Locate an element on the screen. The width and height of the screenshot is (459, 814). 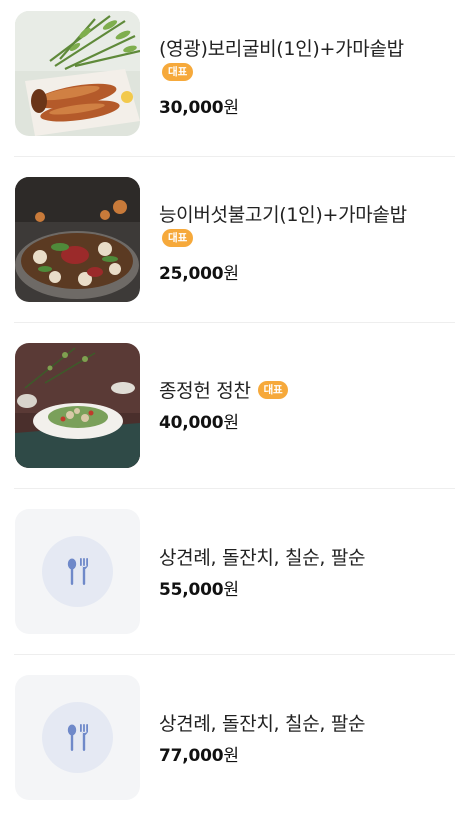
menu-item-price: 55,000원 is located at coordinates (199, 590).